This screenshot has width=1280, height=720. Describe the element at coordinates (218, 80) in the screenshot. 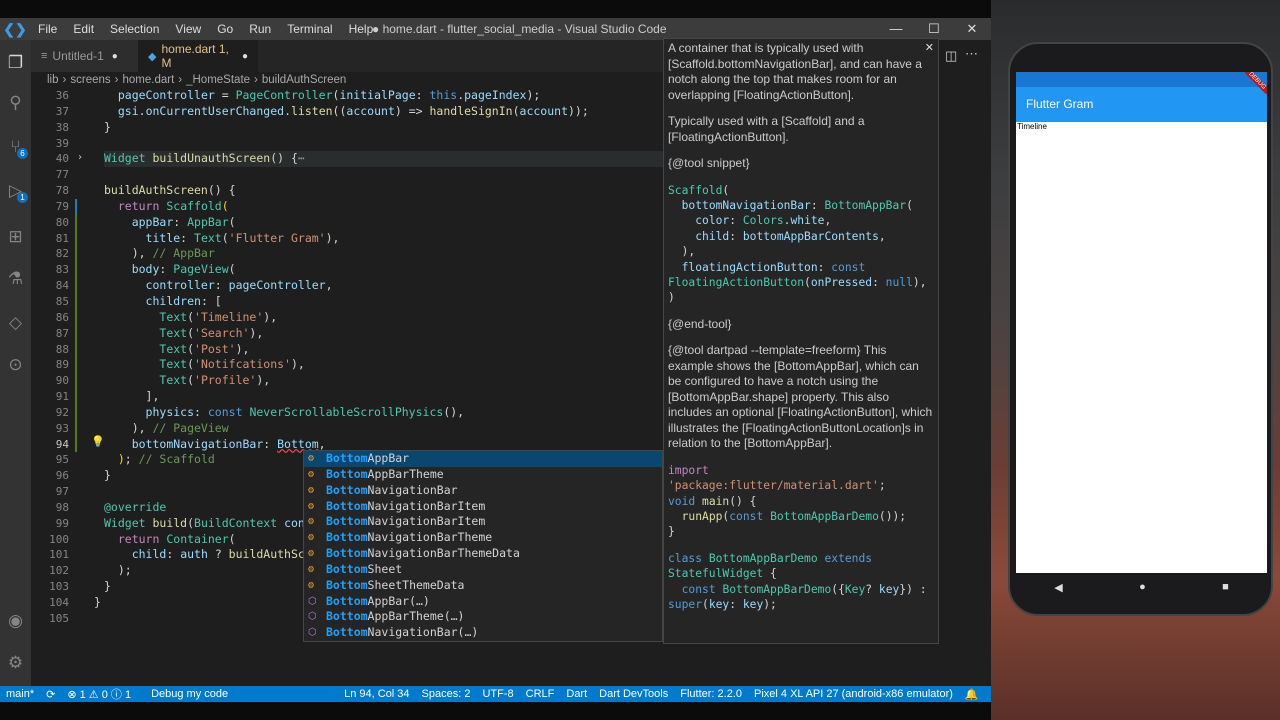

I see `breadcrumb-class: _HomeState` at that location.